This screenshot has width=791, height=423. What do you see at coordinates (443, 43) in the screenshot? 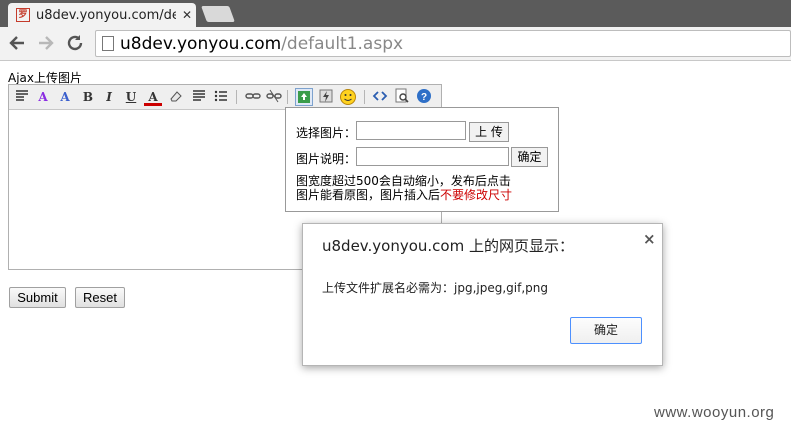
I see `address-bar: u8dev.yonyou.com/default1.aspx` at bounding box center [443, 43].